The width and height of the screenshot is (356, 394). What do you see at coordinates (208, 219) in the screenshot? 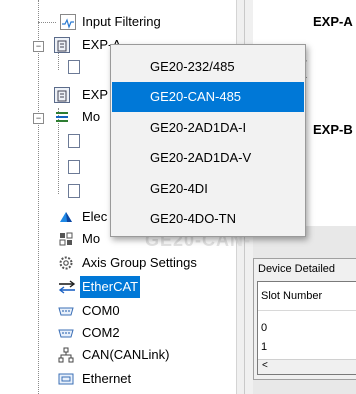
I see `dropdown-option: GE20-4DO-TN` at bounding box center [208, 219].